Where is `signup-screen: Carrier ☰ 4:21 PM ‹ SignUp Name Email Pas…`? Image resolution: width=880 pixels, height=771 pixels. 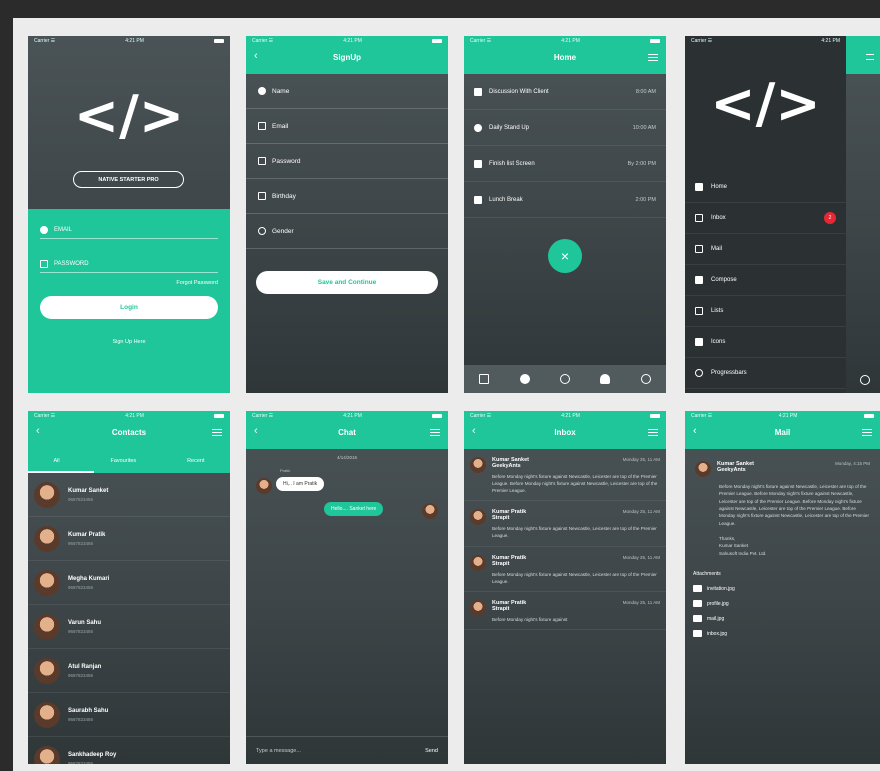
signup-screen: Carrier ☰ 4:21 PM ‹ SignUp Name Email Pas… is located at coordinates (347, 214).